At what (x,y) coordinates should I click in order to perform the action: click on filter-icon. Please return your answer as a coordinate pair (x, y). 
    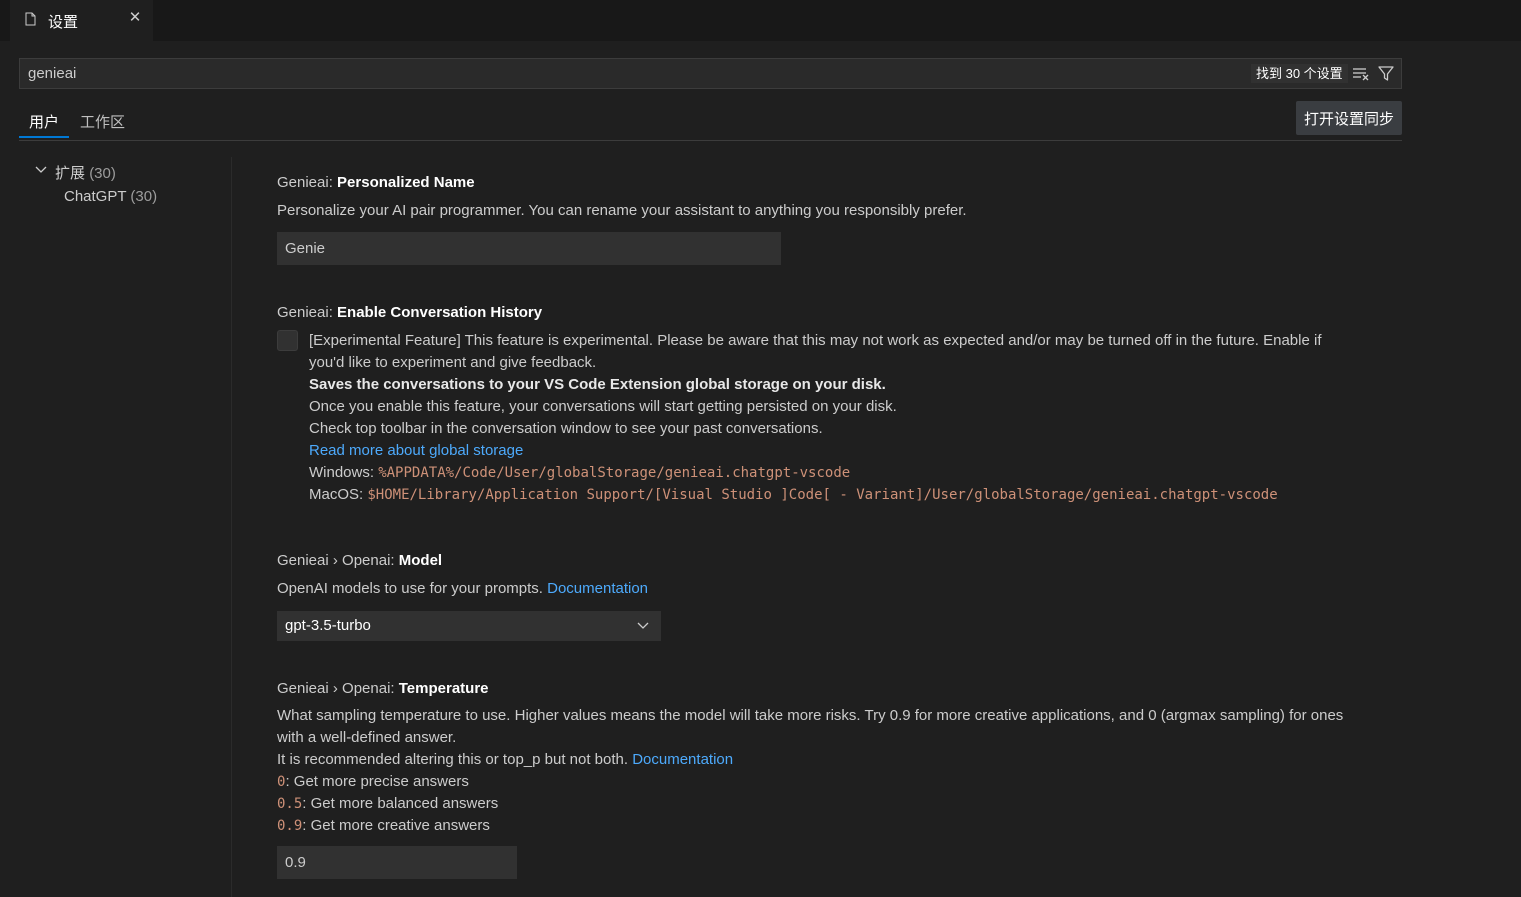
    Looking at the image, I should click on (1386, 74).